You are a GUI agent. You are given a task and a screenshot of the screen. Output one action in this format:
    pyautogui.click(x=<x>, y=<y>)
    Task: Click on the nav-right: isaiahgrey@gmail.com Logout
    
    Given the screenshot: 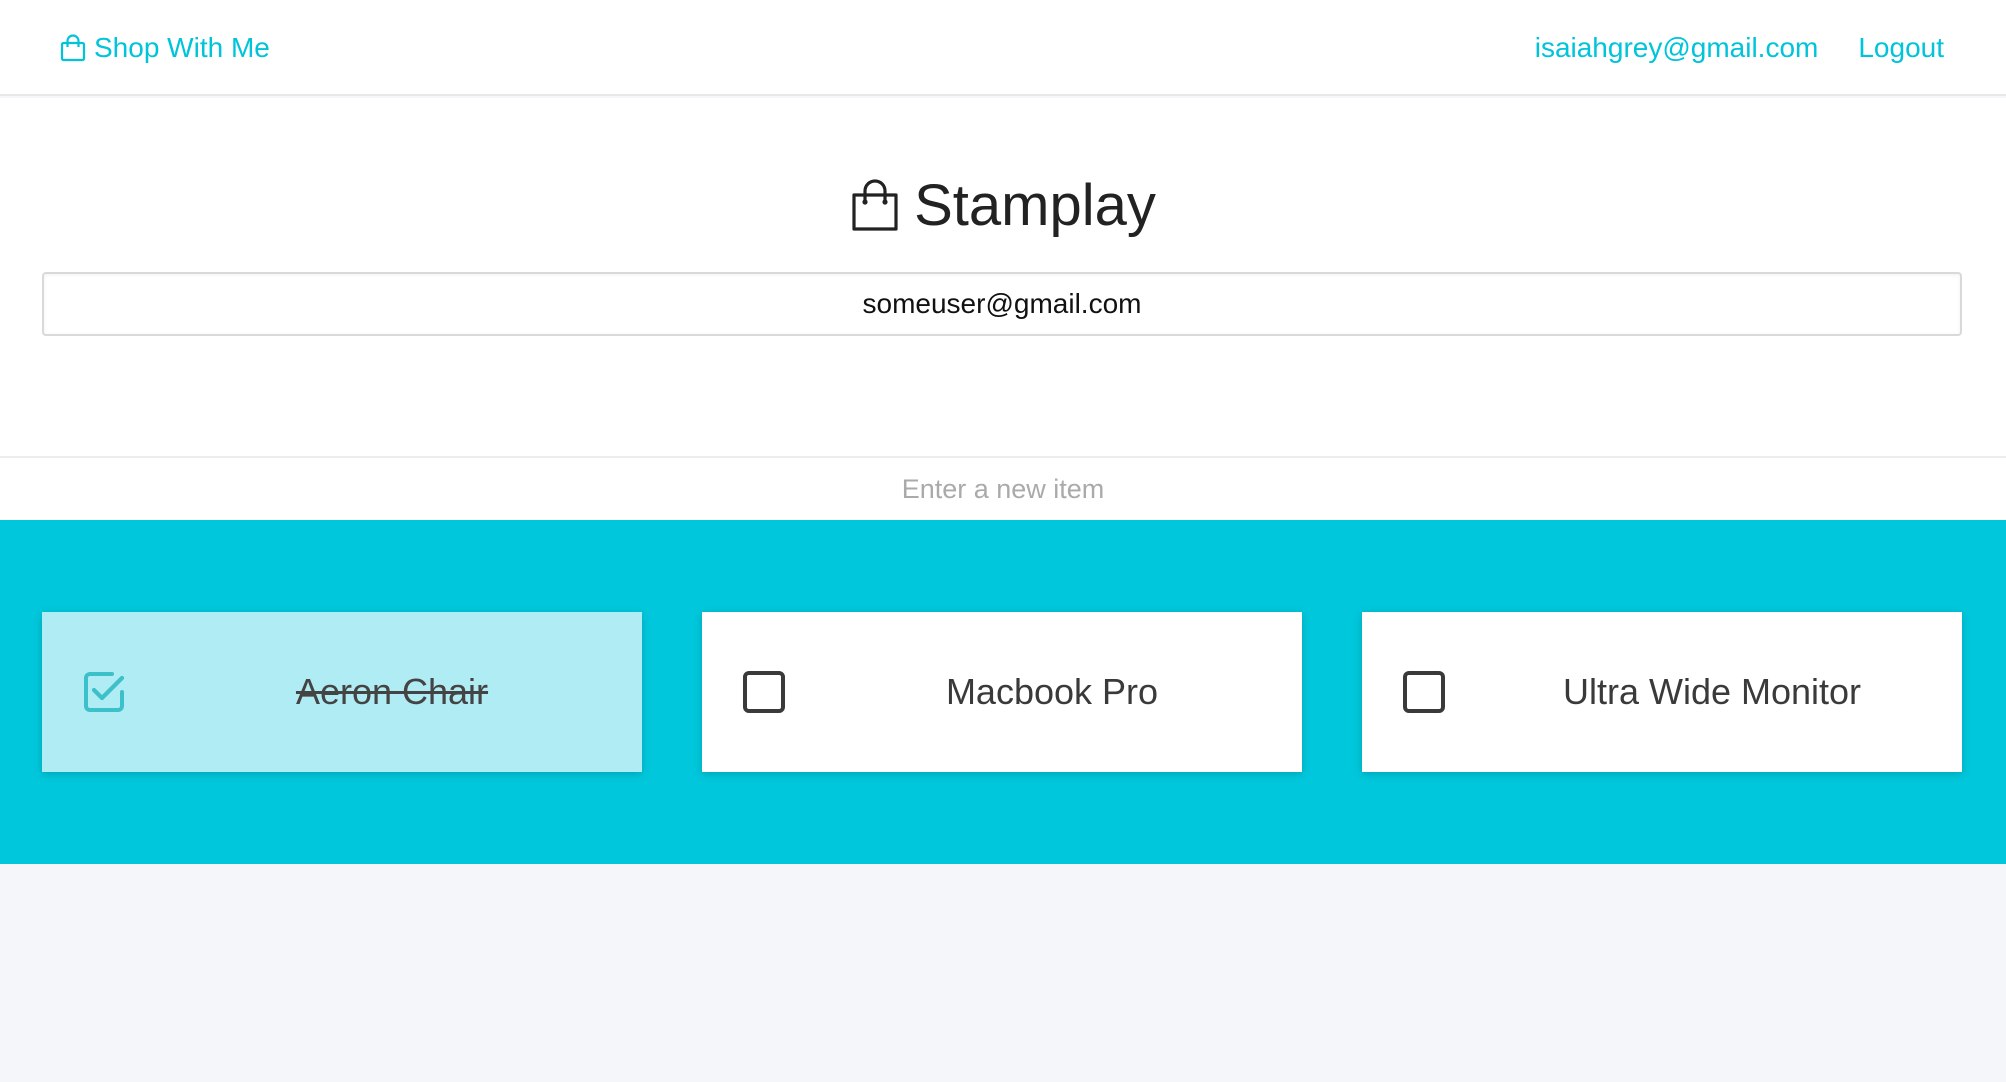 What is the action you would take?
    pyautogui.click(x=1739, y=48)
    